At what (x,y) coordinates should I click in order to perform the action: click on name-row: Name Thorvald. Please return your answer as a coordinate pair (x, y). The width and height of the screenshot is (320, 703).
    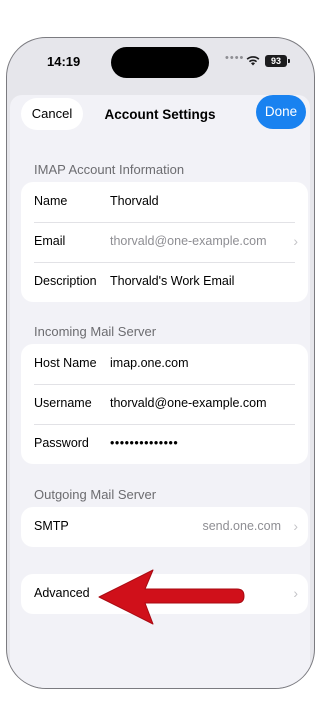
    Looking at the image, I should click on (164, 202).